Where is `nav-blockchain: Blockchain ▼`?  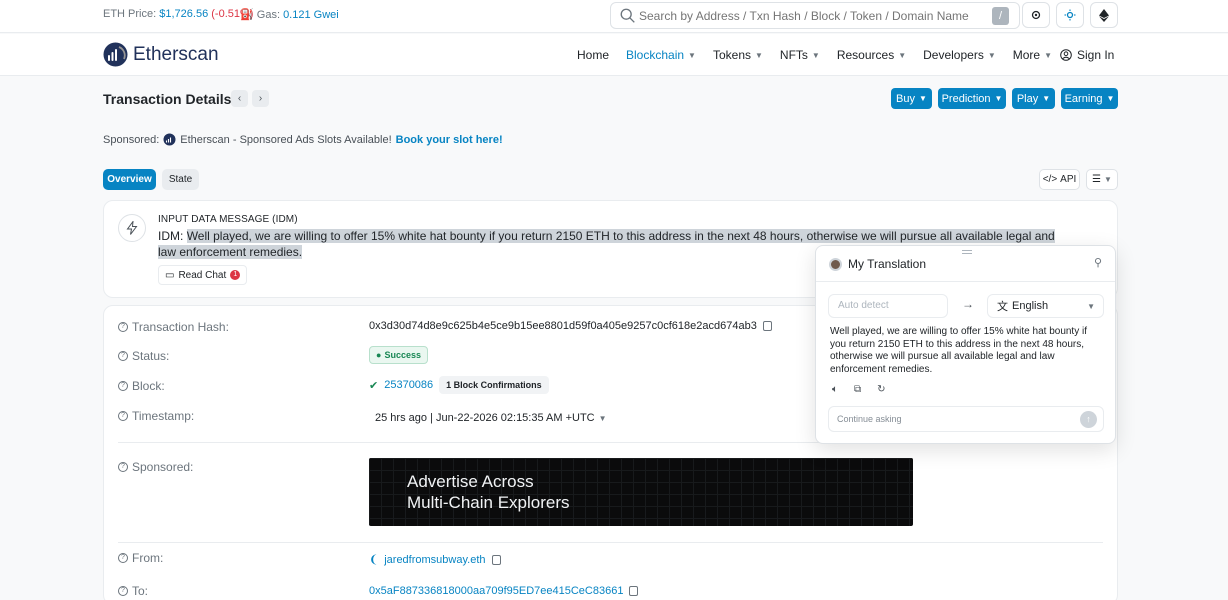
nav-blockchain: Blockchain ▼ is located at coordinates (661, 55).